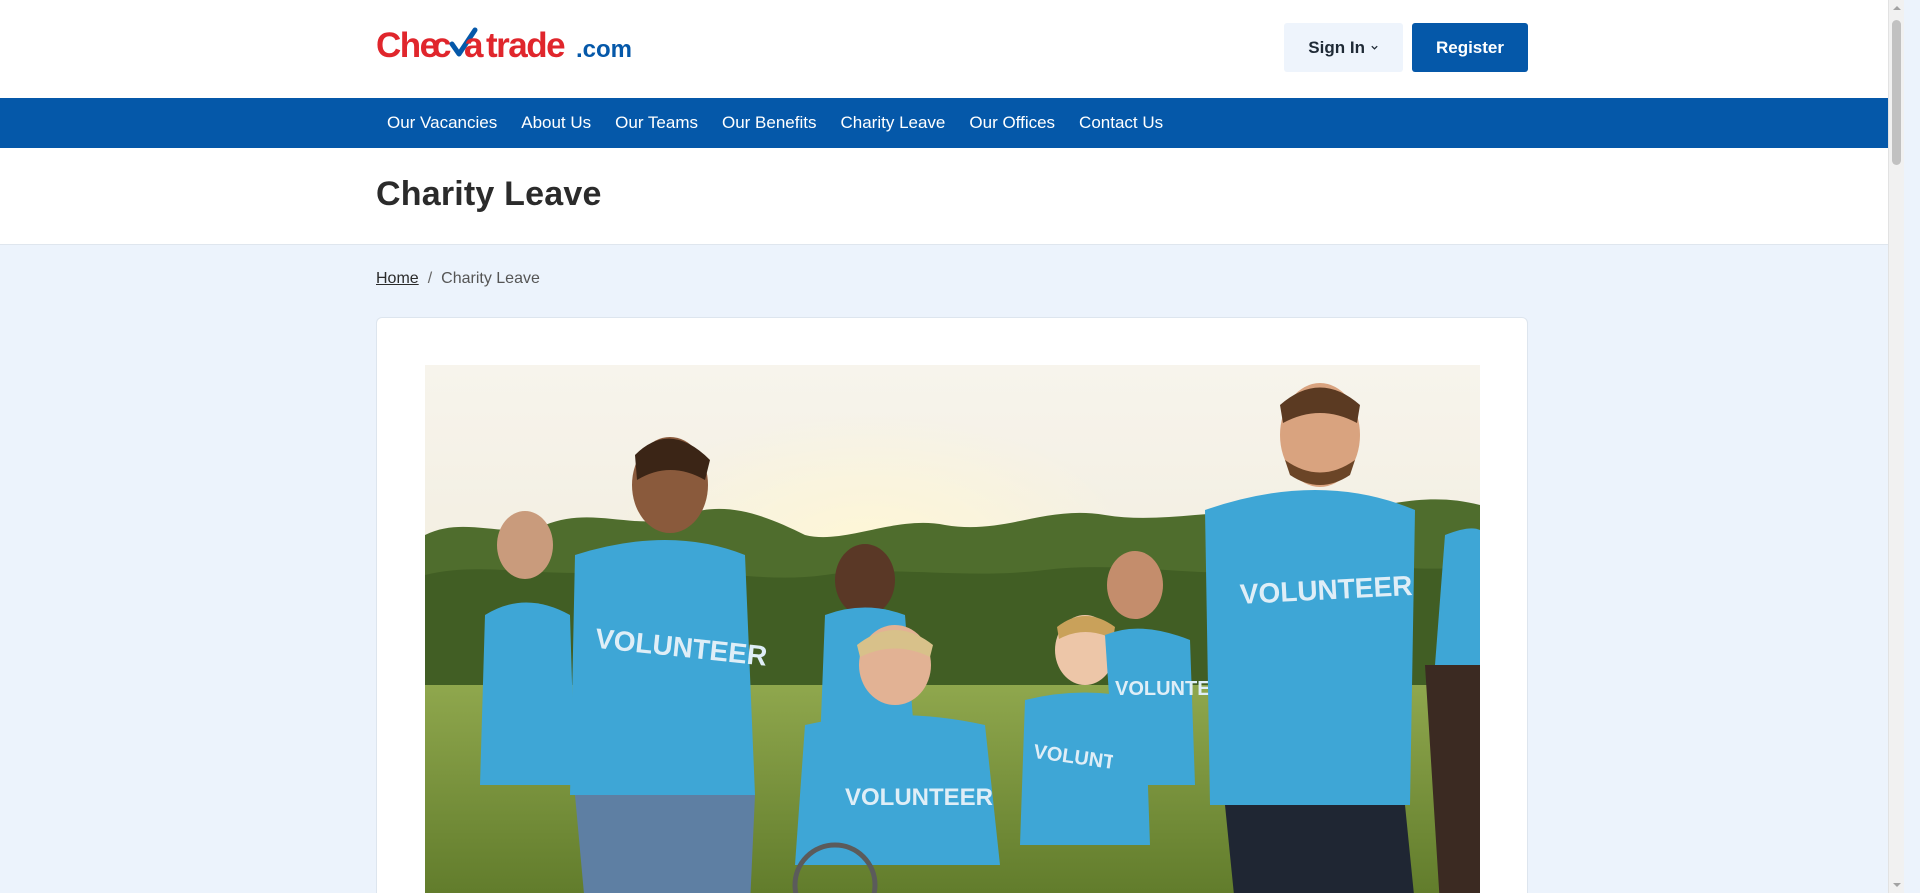 The width and height of the screenshot is (1920, 893). What do you see at coordinates (952, 196) in the screenshot?
I see `title-band: Charity Leave` at bounding box center [952, 196].